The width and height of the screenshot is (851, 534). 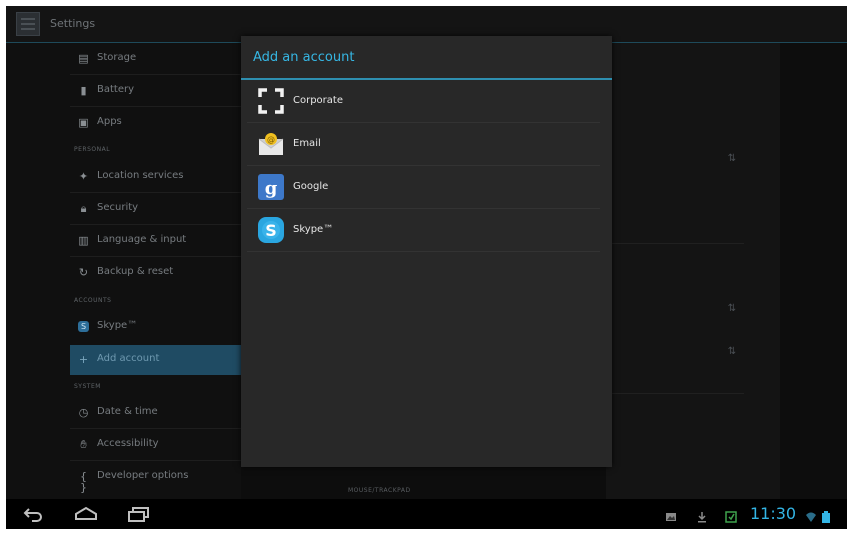 I want to click on app-title: Settings, so click(x=73, y=23).